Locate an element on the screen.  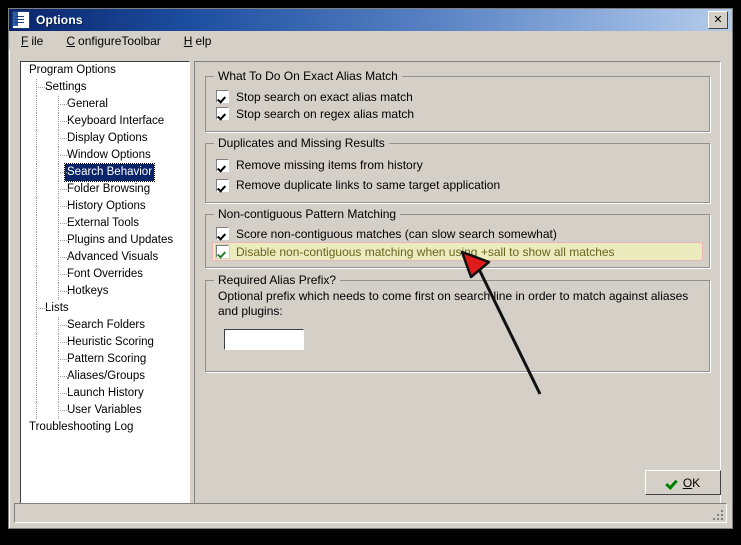
alias-prefix-input is located at coordinates (264, 339).